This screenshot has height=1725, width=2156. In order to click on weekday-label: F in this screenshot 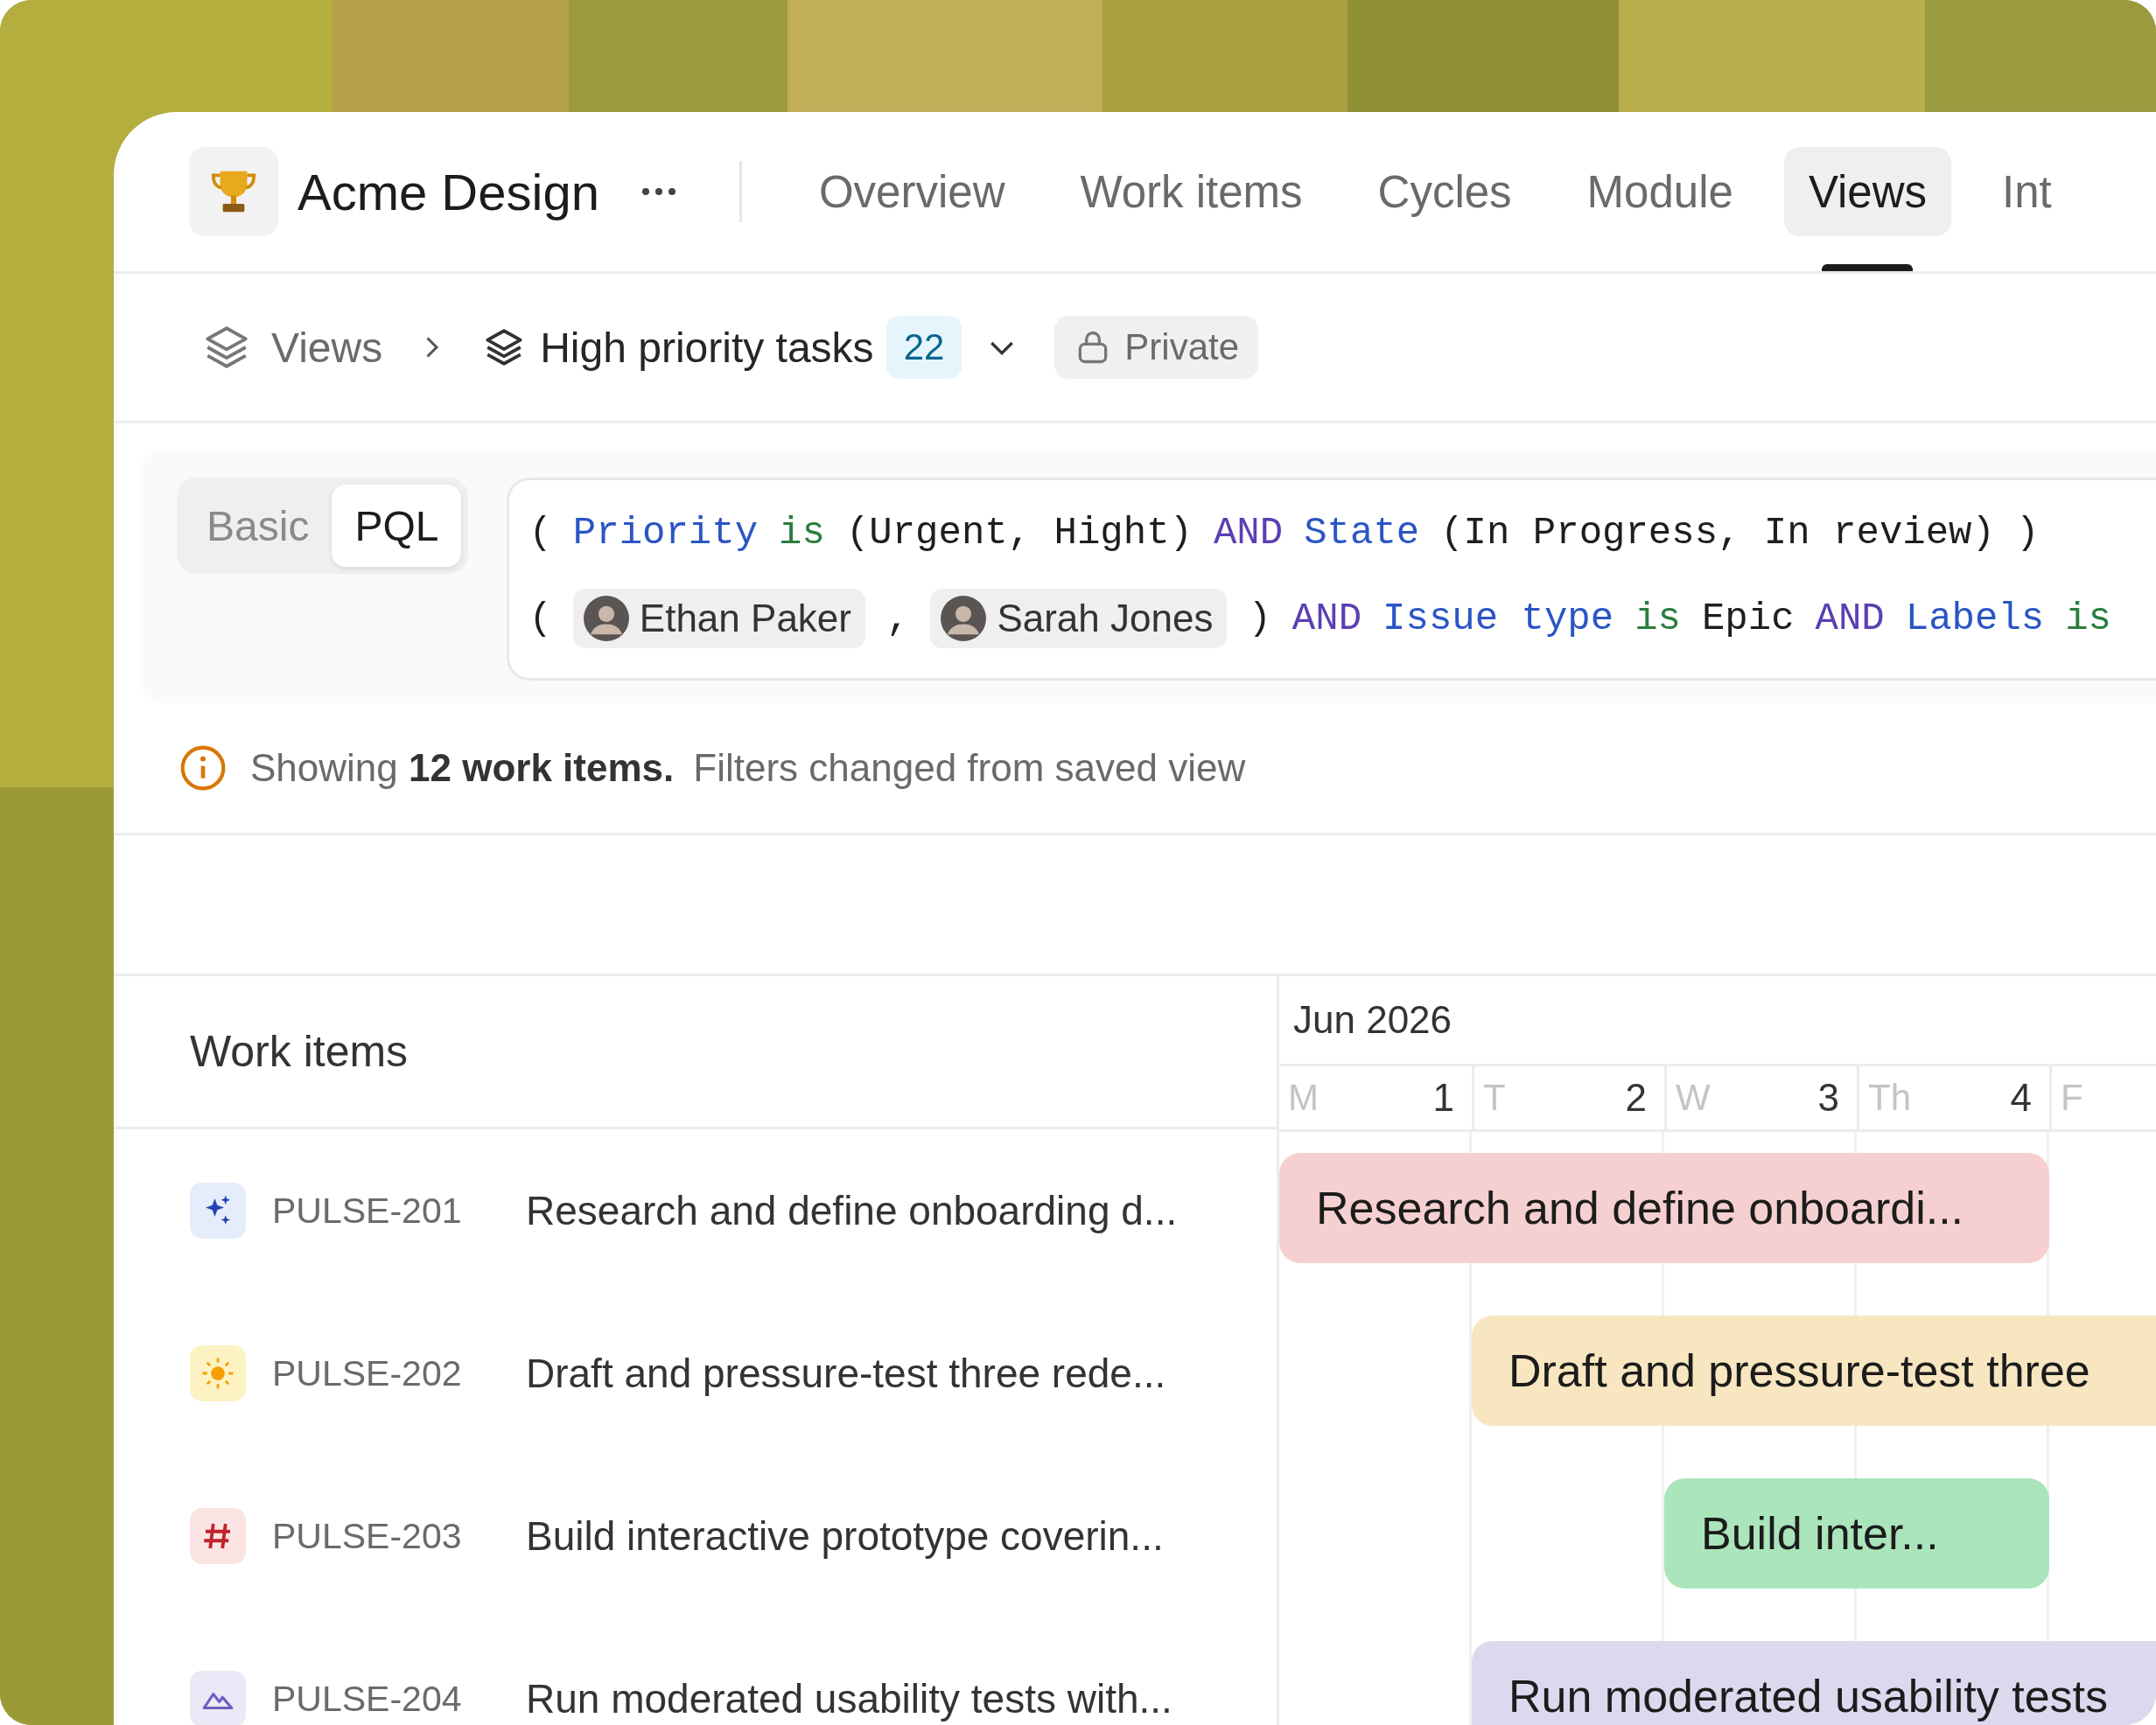, I will do `click(2072, 1098)`.